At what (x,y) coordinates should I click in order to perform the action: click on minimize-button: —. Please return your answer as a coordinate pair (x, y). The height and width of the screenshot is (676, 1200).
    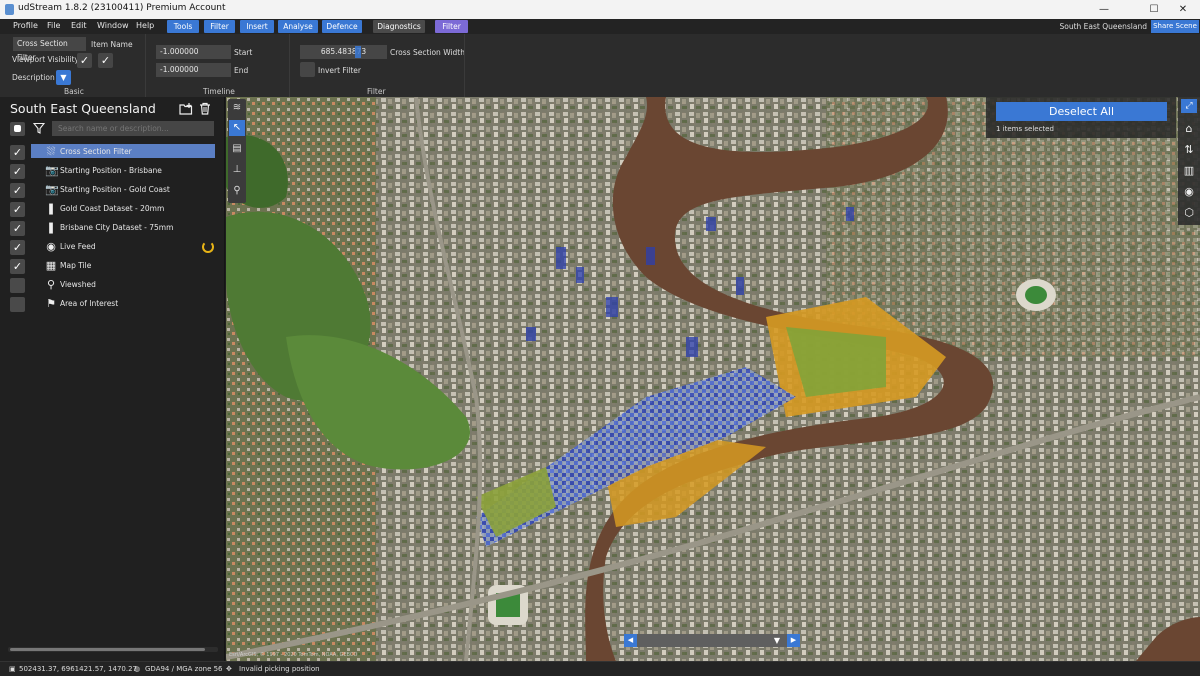
    Looking at the image, I should click on (1104, 9).